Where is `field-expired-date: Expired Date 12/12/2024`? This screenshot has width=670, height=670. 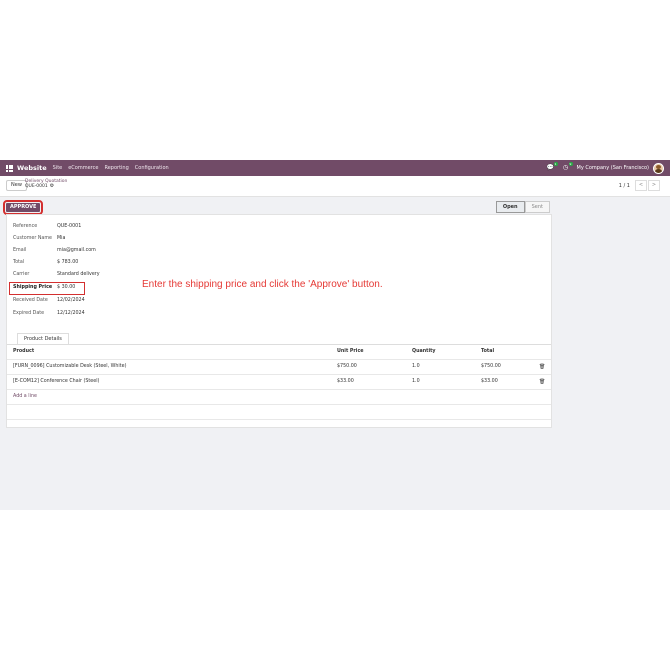 field-expired-date: Expired Date 12/12/2024 is located at coordinates (49, 313).